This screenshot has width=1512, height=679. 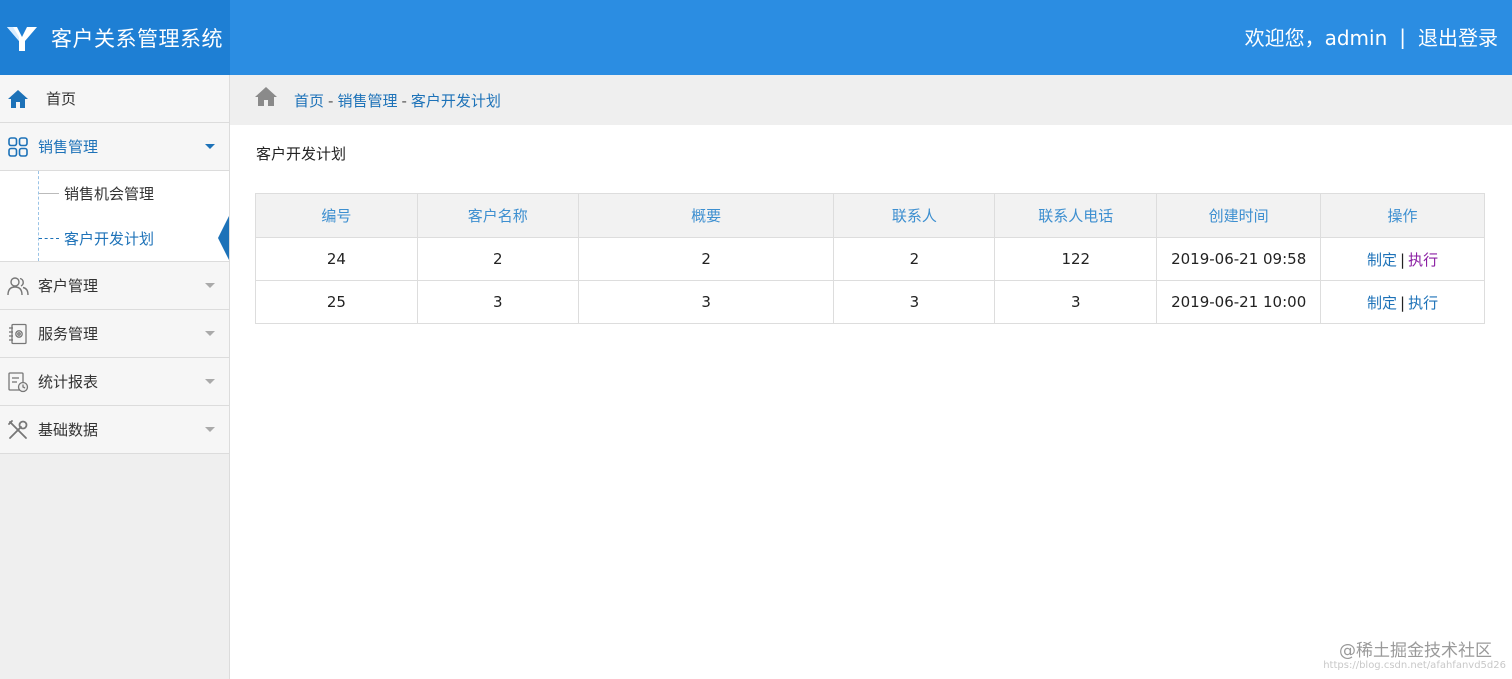 What do you see at coordinates (756, 37) in the screenshot?
I see `top-header: 客户关系管理系统 欢迎您，admin | 退出登录` at bounding box center [756, 37].